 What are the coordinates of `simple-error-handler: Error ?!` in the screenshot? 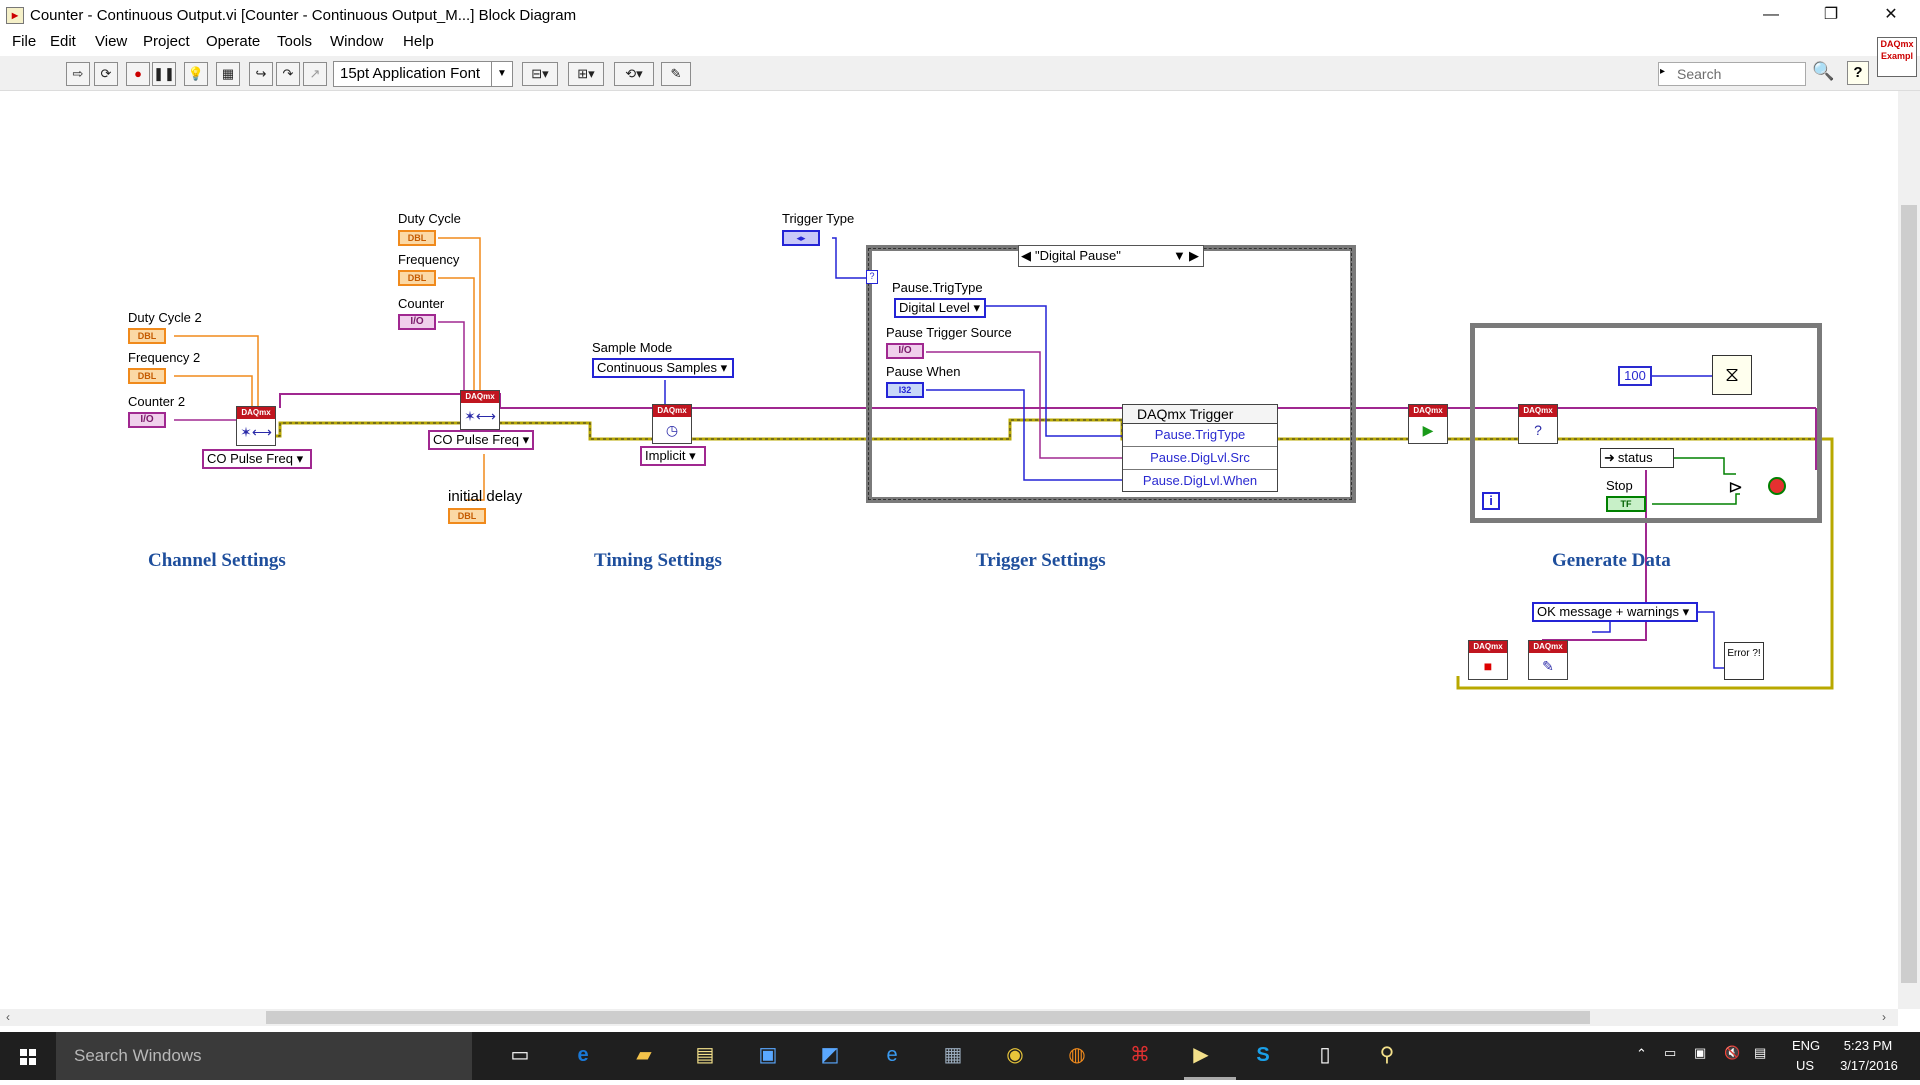 It's located at (1744, 661).